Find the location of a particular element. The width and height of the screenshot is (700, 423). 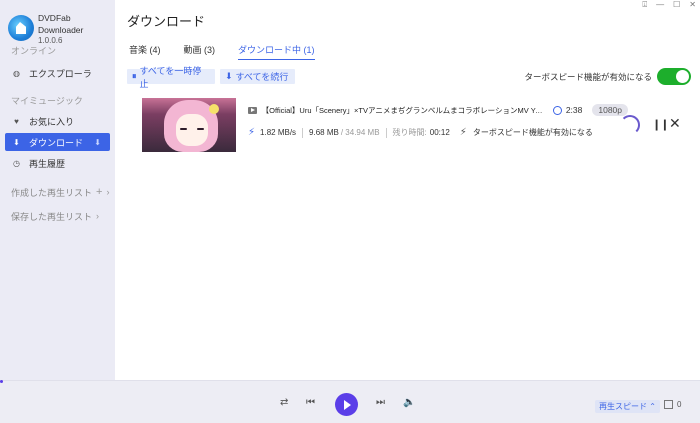

volume-icon: 🔈 is located at coordinates (409, 402).